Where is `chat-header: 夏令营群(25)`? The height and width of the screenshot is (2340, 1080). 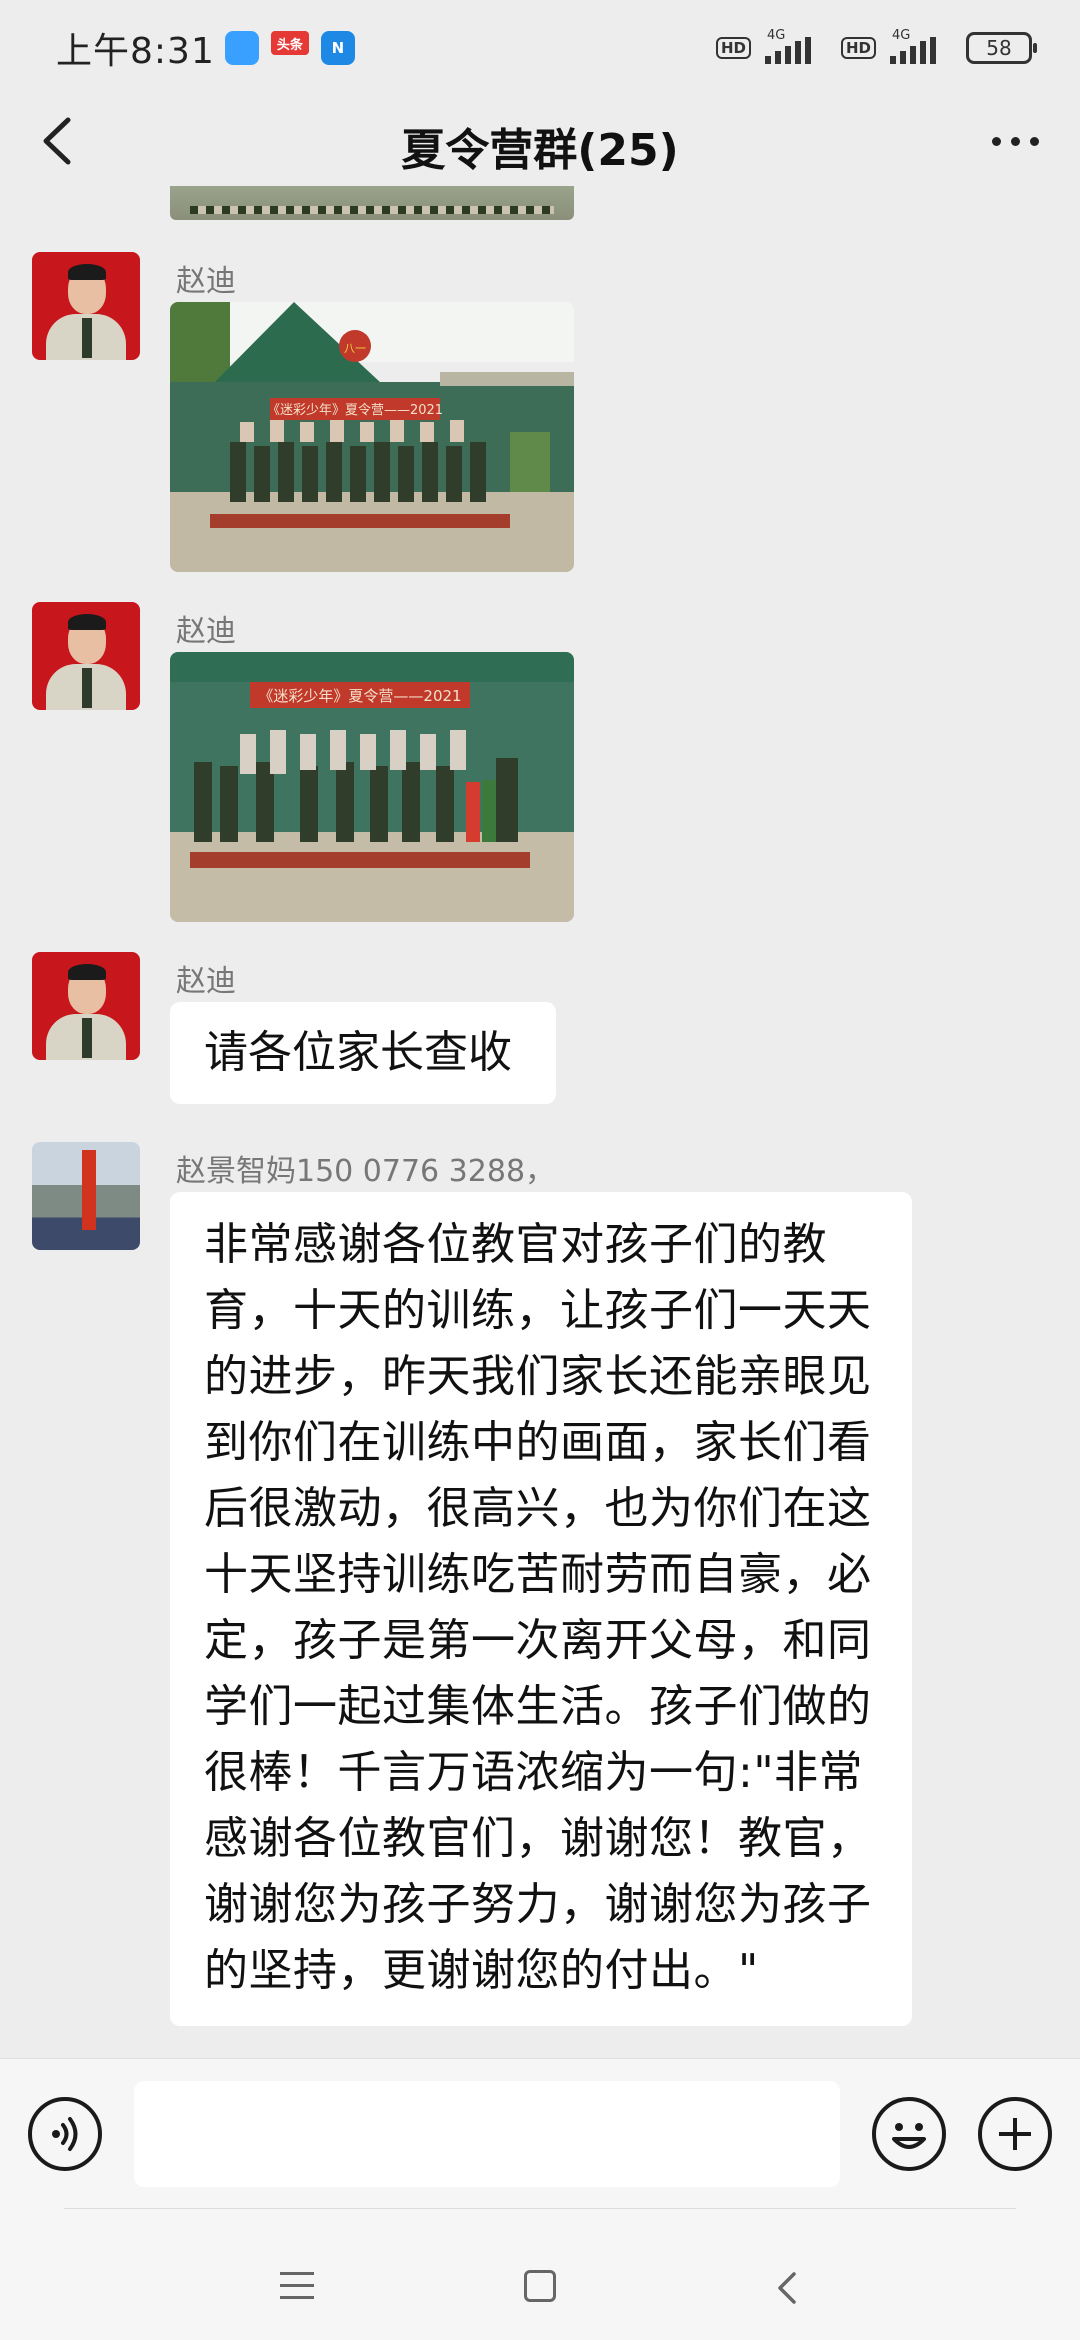 chat-header: 夏令营群(25) is located at coordinates (540, 141).